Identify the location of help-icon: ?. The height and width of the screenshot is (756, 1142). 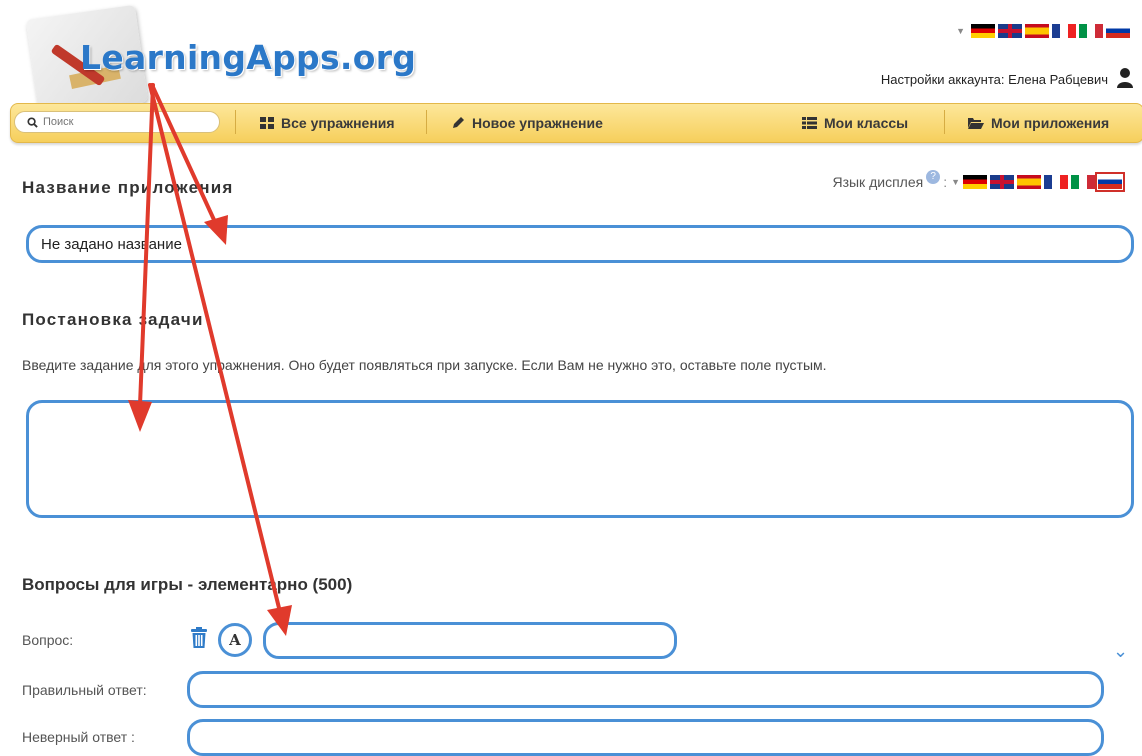
(933, 177).